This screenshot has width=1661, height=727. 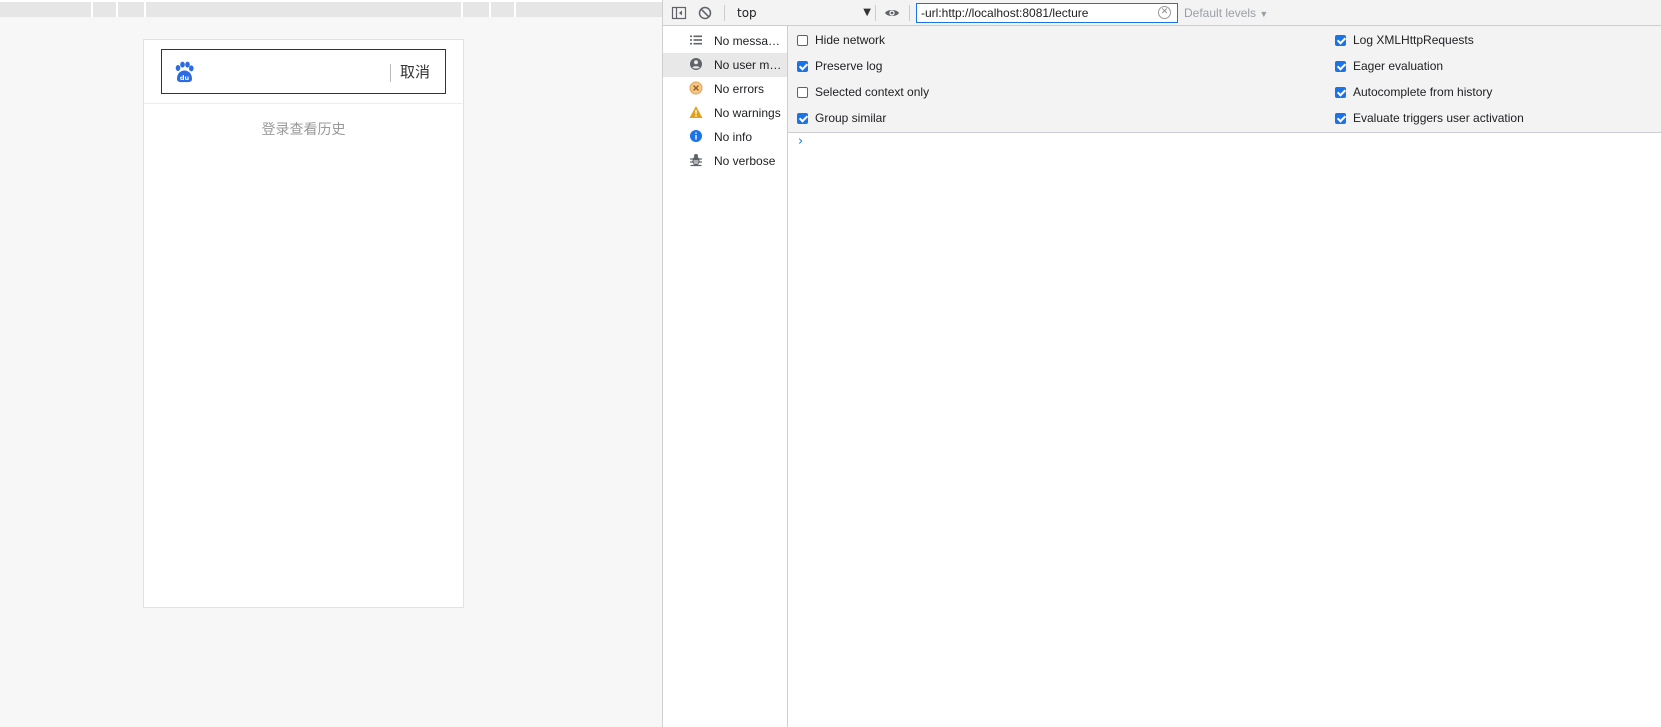 I want to click on checkbox-label: Autocomplete from history, so click(x=1423, y=92).